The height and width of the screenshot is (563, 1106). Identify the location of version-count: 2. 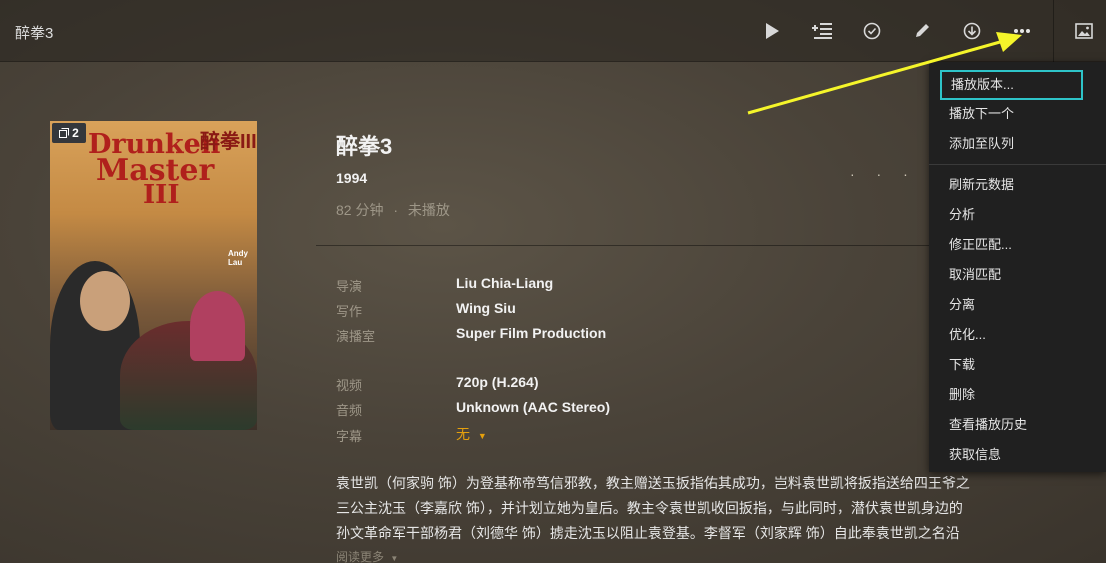
(75, 133).